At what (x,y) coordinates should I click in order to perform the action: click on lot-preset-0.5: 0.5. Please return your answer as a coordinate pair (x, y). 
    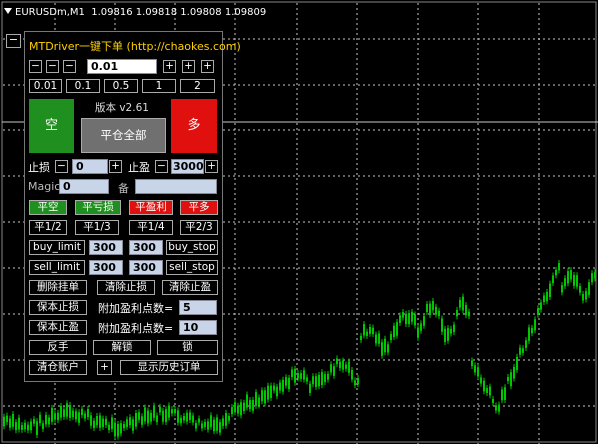
    Looking at the image, I should click on (121, 86).